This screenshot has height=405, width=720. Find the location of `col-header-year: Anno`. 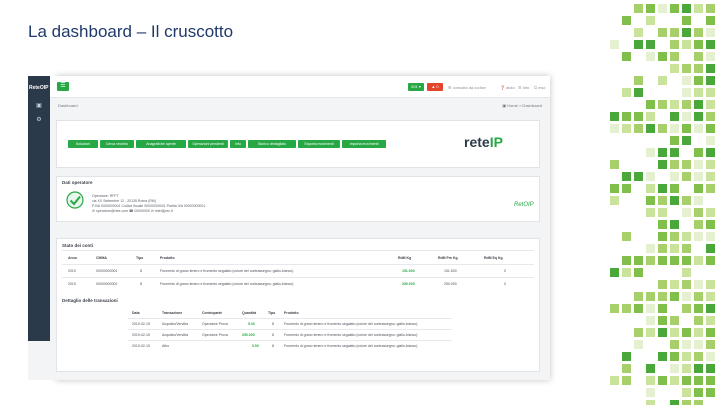

col-header-year: Anno is located at coordinates (72, 258).